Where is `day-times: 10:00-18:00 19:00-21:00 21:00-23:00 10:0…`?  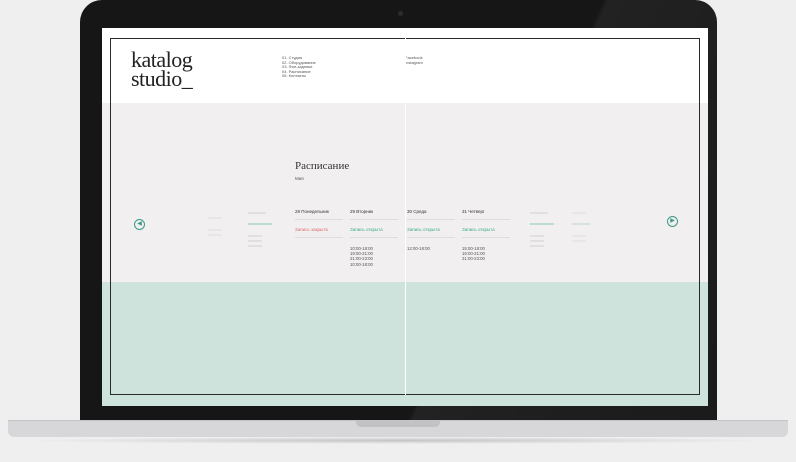
day-times: 10:00-18:00 19:00-21:00 21:00-23:00 10:0… is located at coordinates (374, 256).